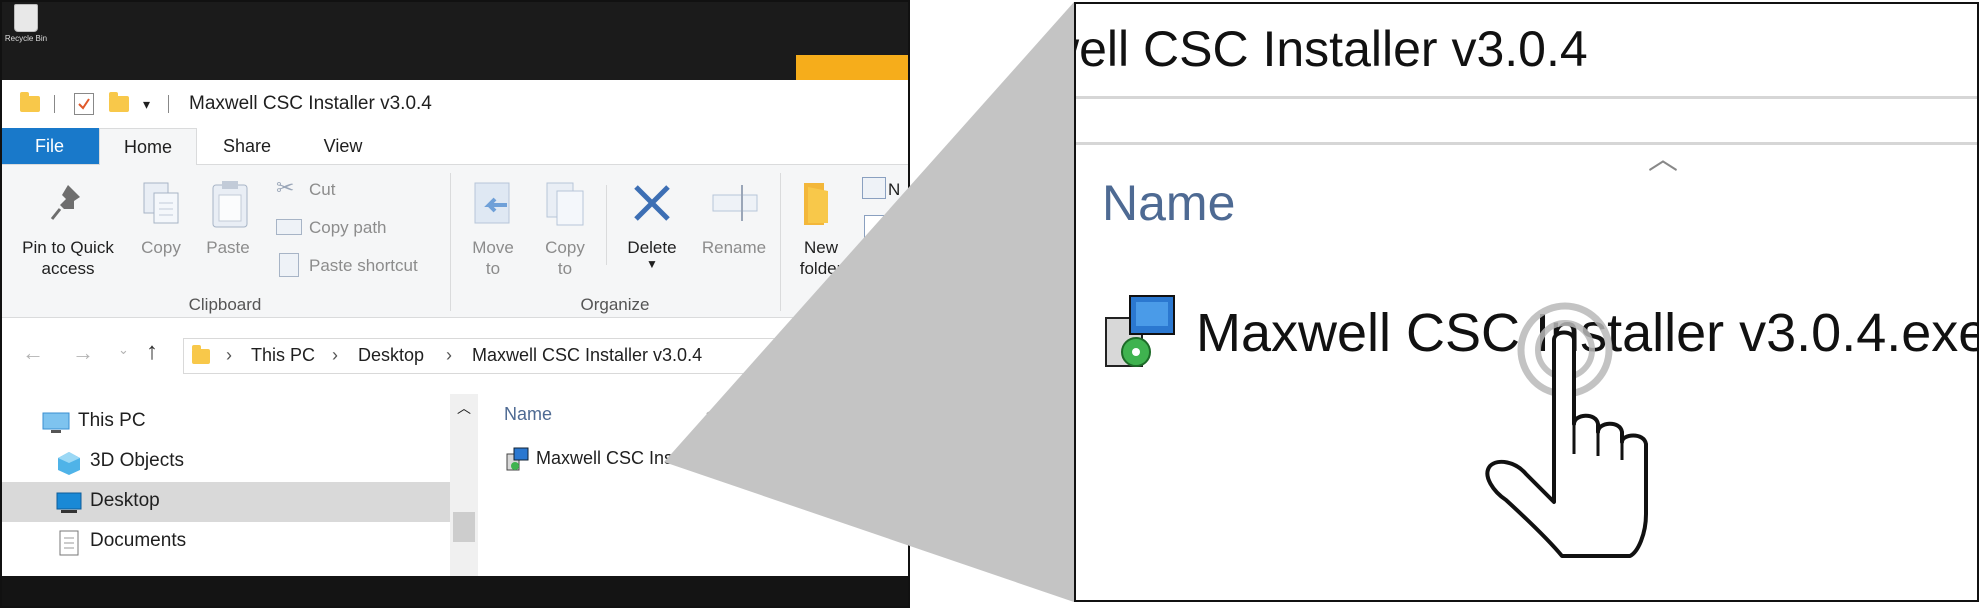 The height and width of the screenshot is (608, 1981). Describe the element at coordinates (1140, 331) in the screenshot. I see `zoom-installer-icon` at that location.